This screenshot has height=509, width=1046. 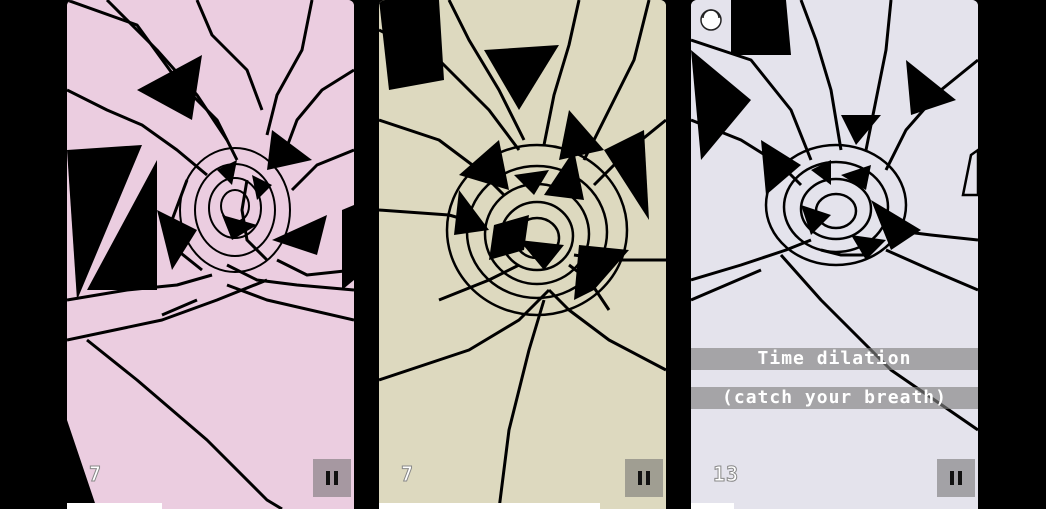 What do you see at coordinates (834, 398) in the screenshot?
I see `powerup-subtitle-banner: (catch your breath)` at bounding box center [834, 398].